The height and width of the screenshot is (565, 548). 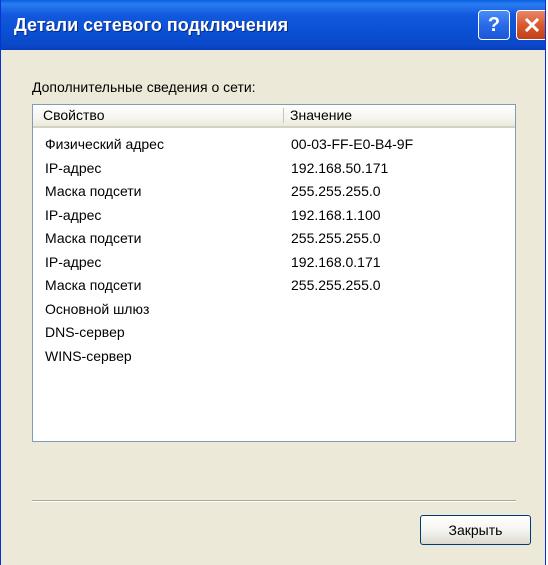 I want to click on list-row: DNS-сервер, so click(x=274, y=336).